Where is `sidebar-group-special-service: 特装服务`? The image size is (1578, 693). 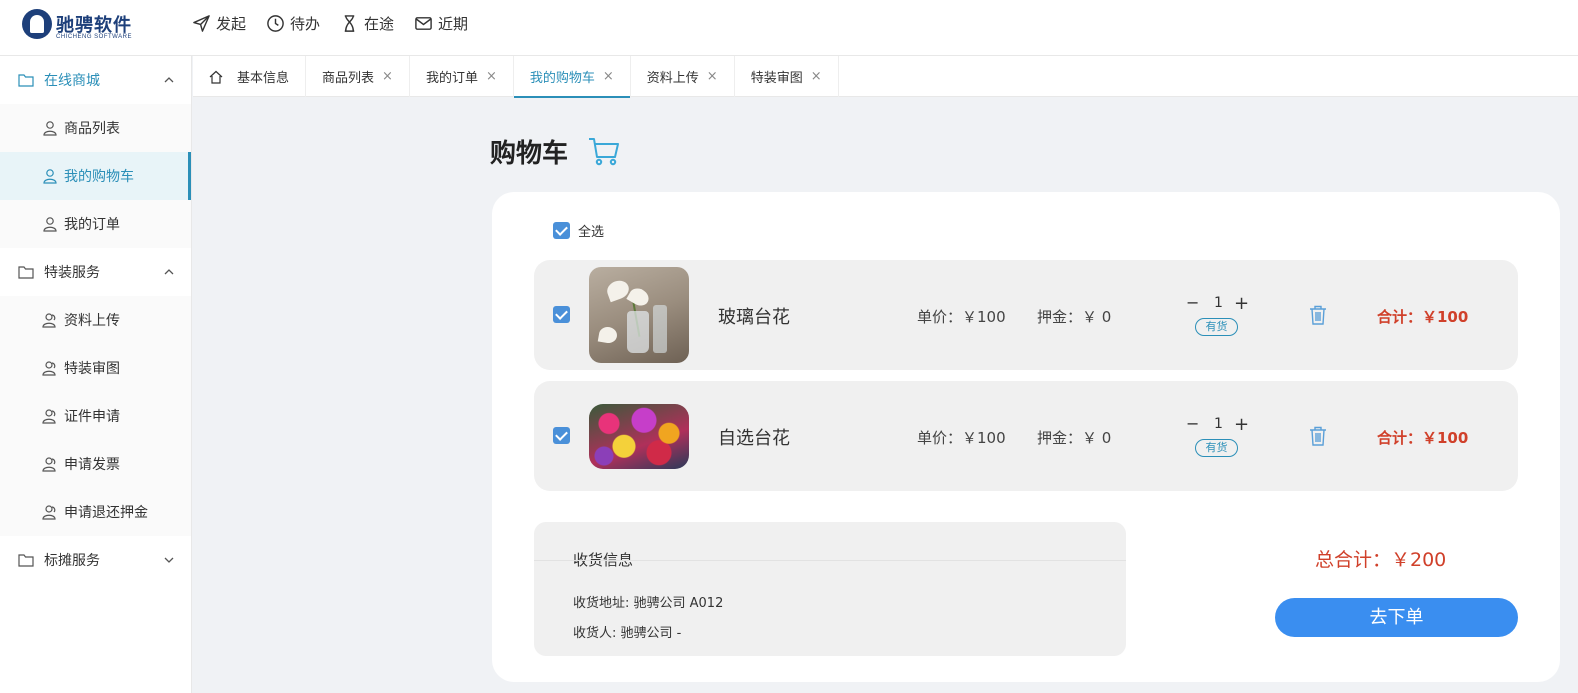 sidebar-group-special-service: 特装服务 is located at coordinates (95, 272).